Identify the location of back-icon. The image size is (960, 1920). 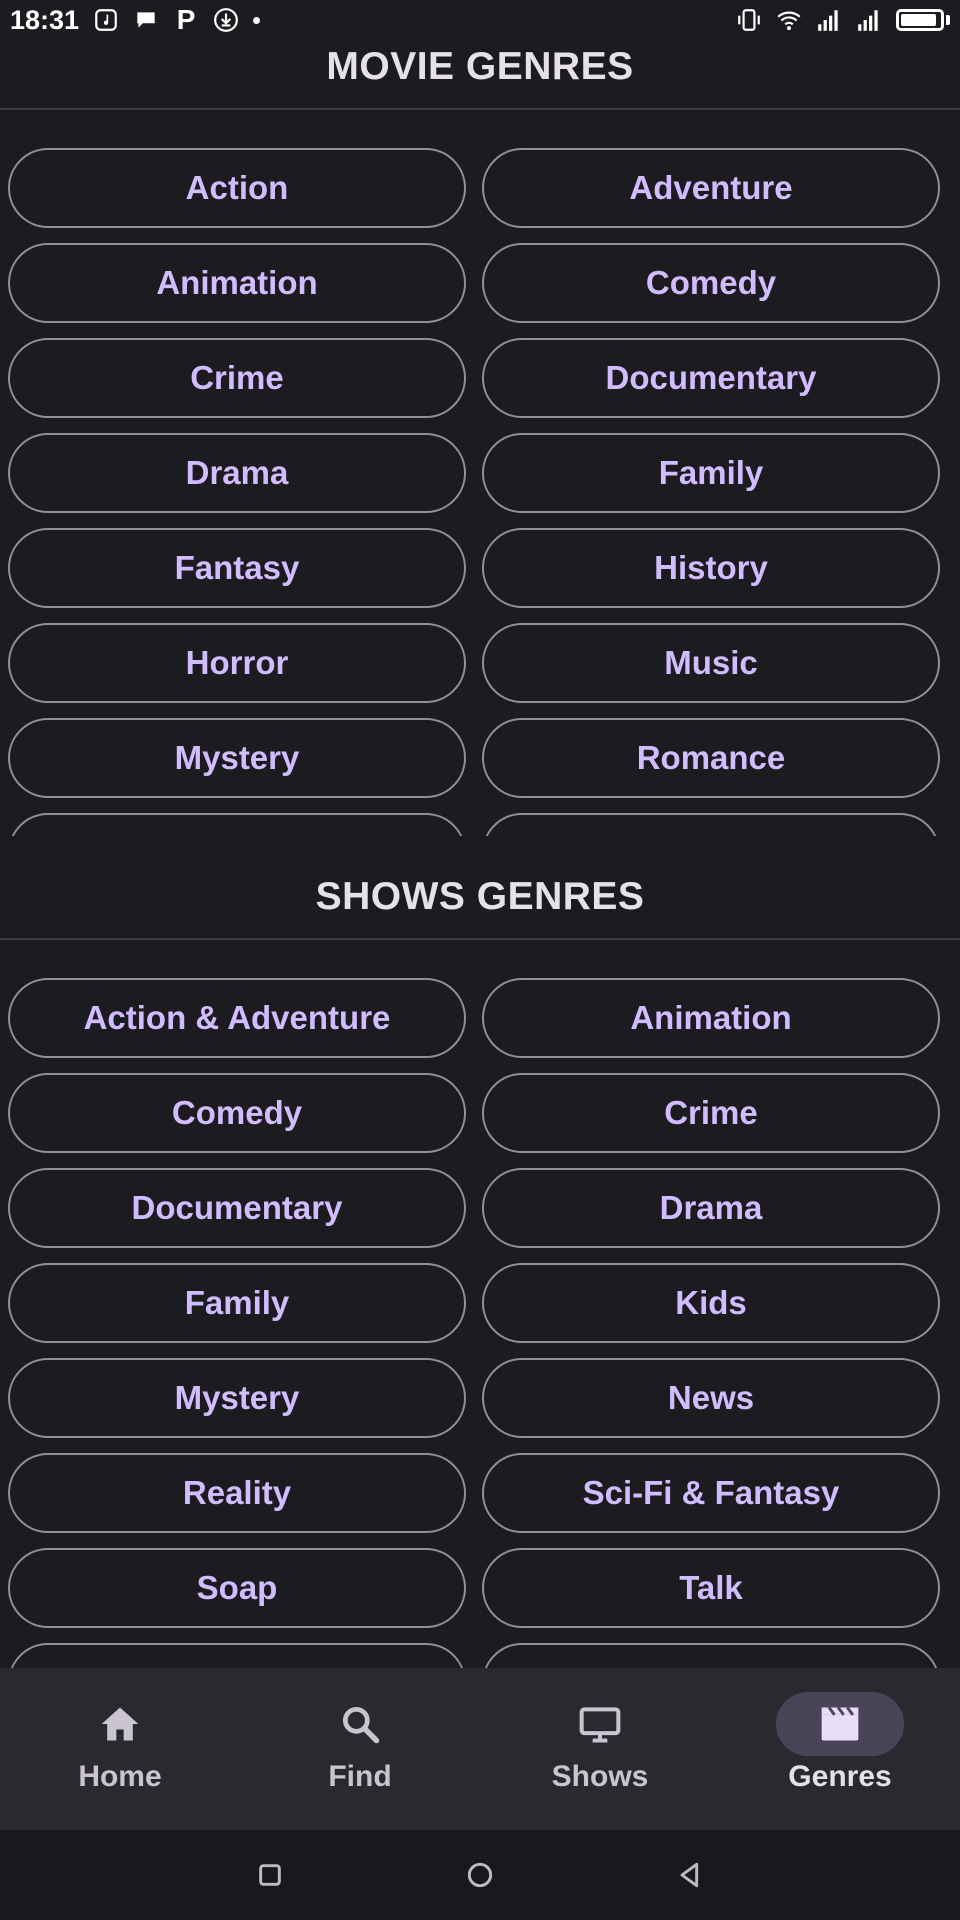
(690, 1875).